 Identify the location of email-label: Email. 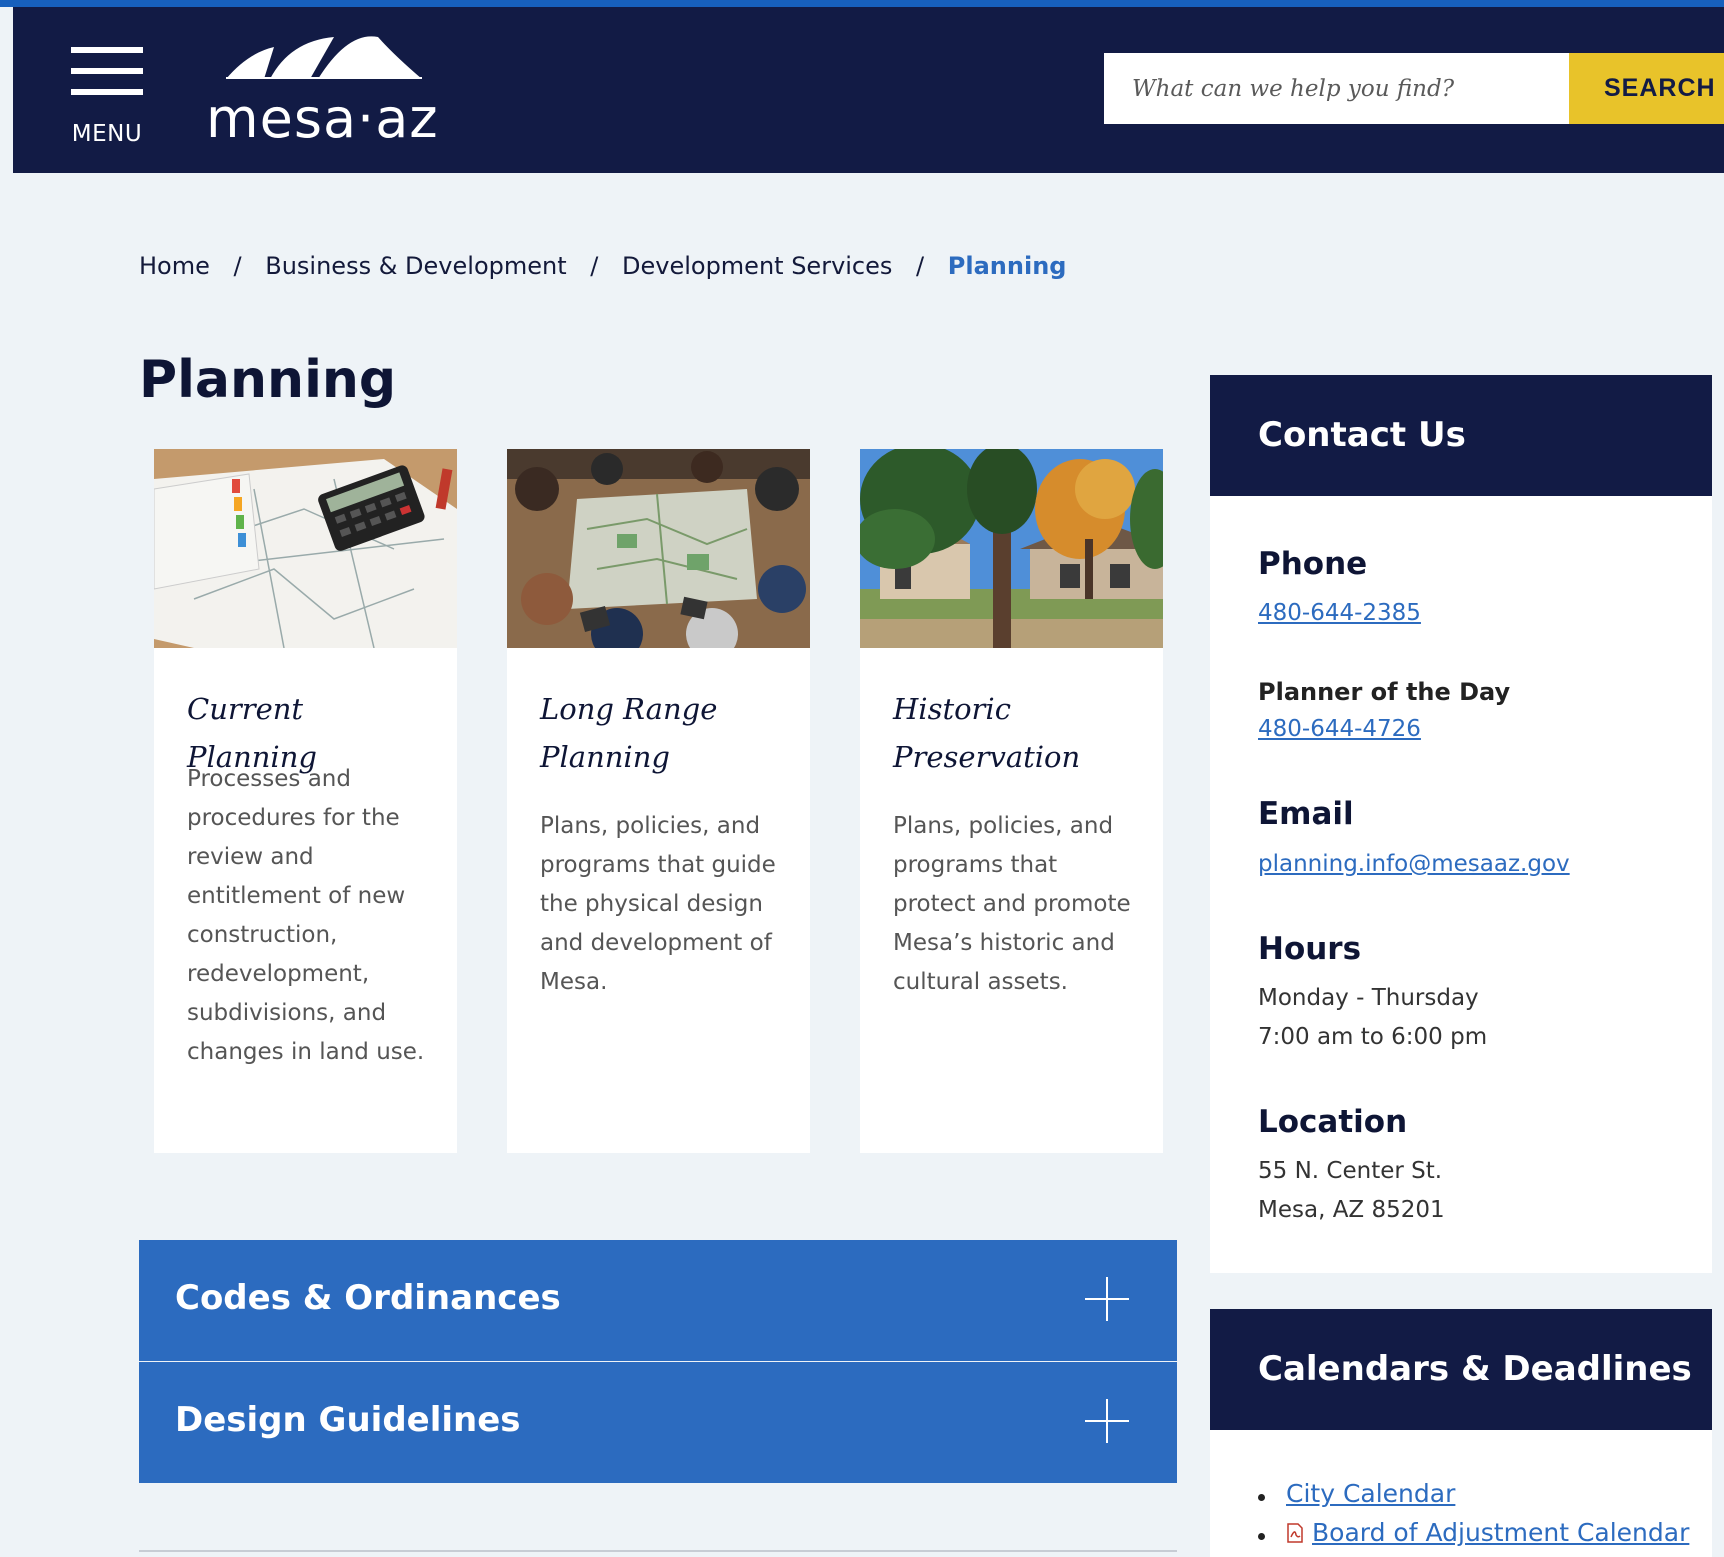
(1306, 814).